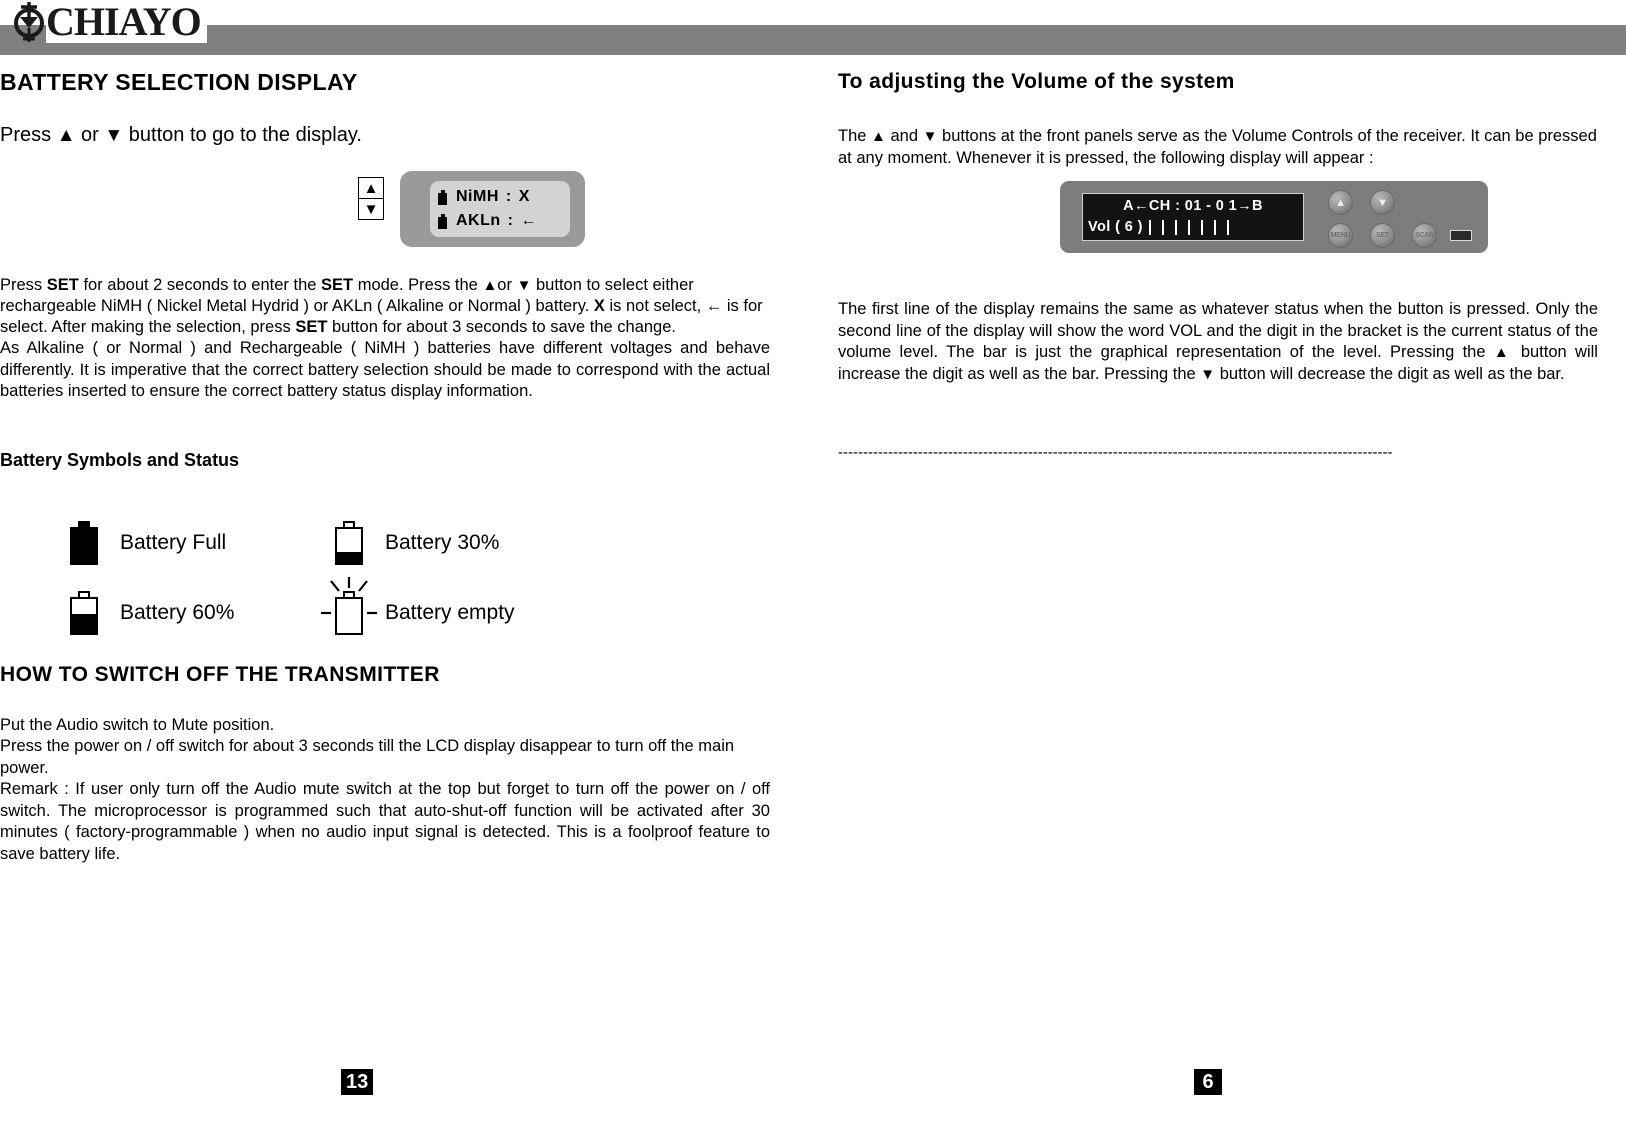 This screenshot has height=1135, width=1626. What do you see at coordinates (1193, 206) in the screenshot?
I see `receiver-lcd-line-1: A←CH : 01 - 0 1→B` at bounding box center [1193, 206].